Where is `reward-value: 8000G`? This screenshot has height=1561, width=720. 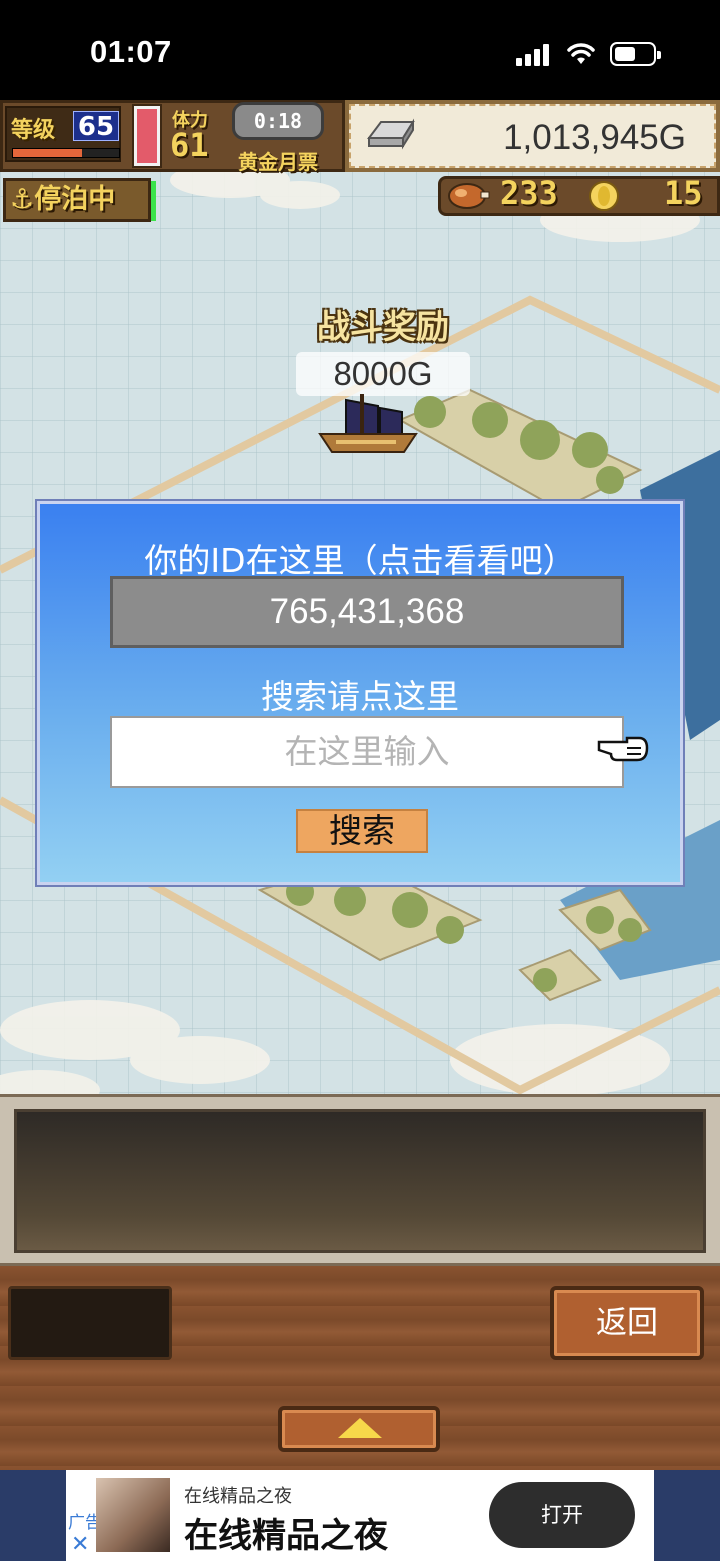
reward-value: 8000G is located at coordinates (383, 374).